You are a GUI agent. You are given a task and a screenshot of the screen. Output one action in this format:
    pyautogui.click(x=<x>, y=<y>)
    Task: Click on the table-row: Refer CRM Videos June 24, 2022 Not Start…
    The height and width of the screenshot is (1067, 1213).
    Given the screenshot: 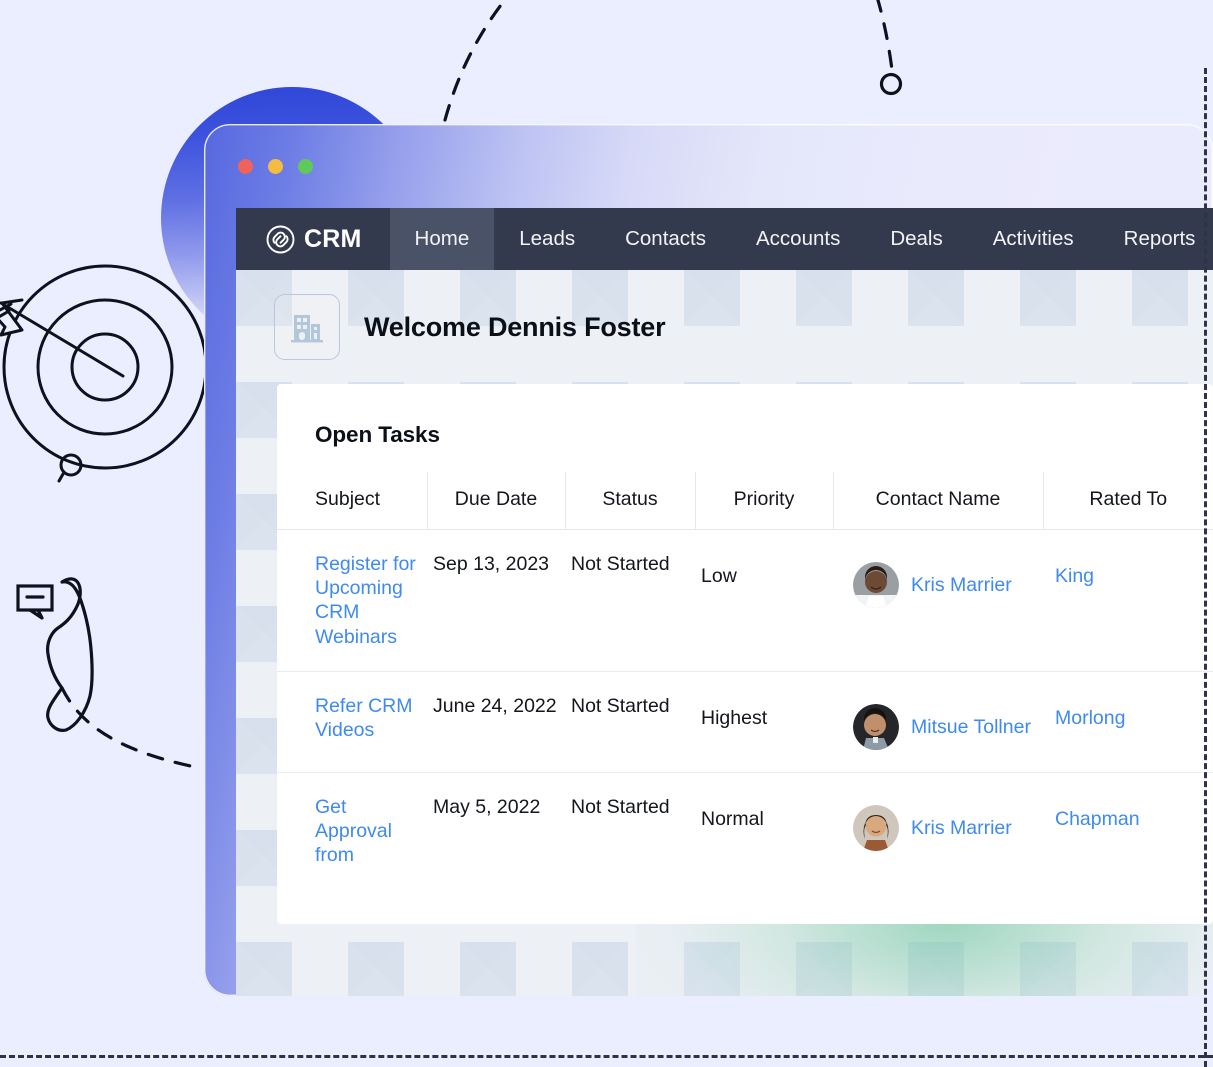 What is the action you would take?
    pyautogui.click(x=745, y=722)
    